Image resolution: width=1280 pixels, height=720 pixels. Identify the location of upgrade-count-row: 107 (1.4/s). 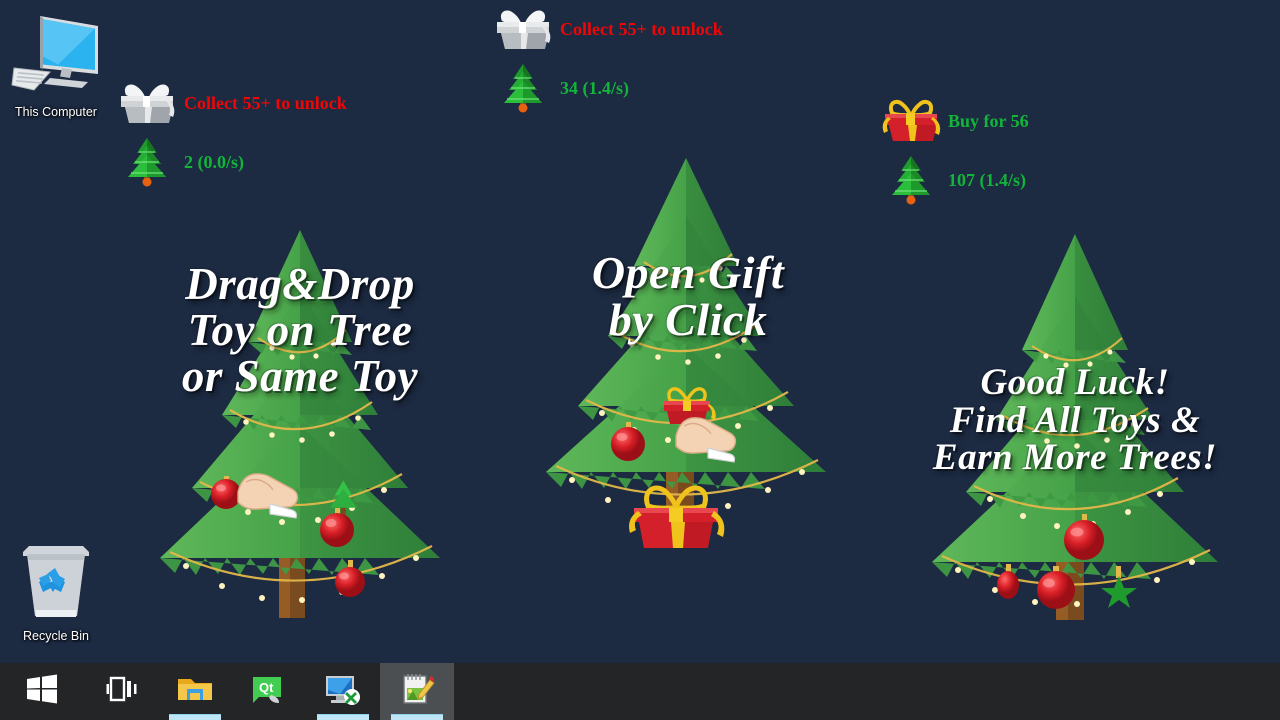
(951, 180).